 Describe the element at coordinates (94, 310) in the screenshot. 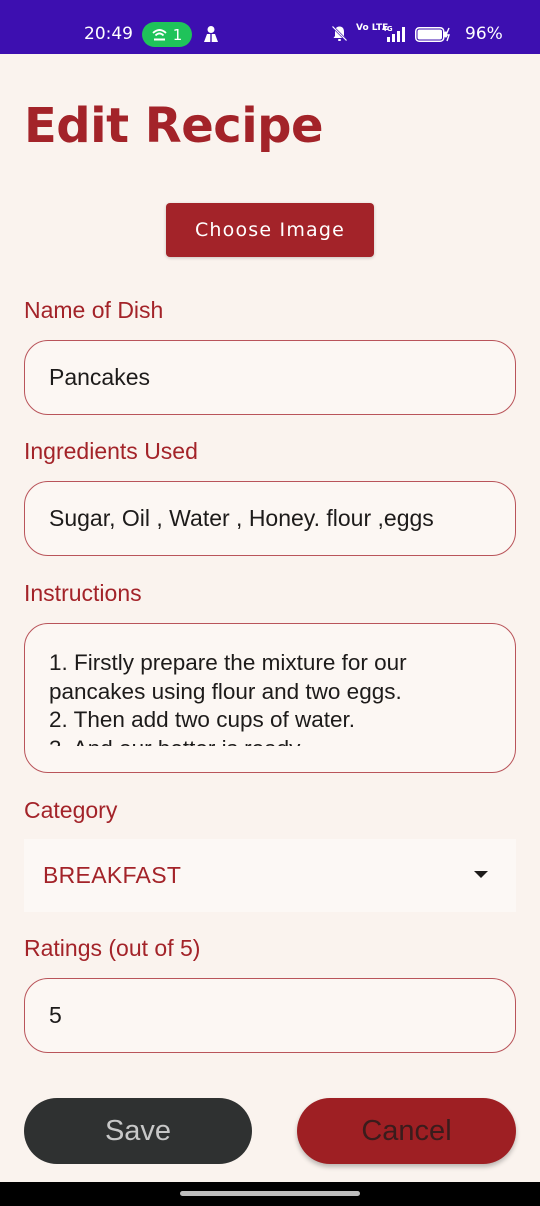

I see `dish-name-label: Name of Dish` at that location.